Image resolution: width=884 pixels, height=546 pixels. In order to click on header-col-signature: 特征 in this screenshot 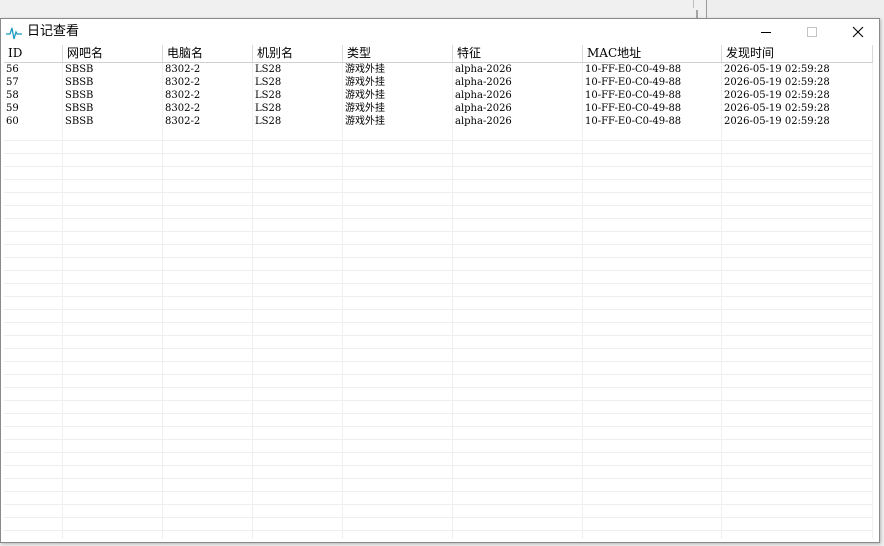, I will do `click(518, 53)`.